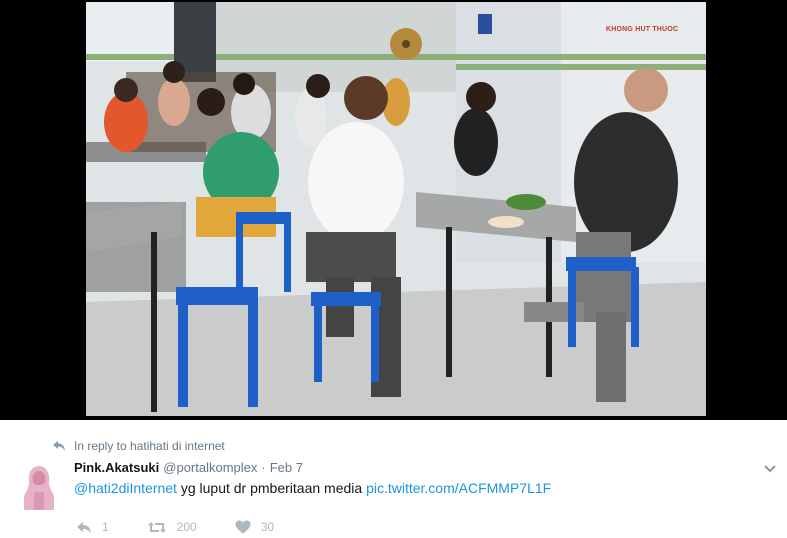 The width and height of the screenshot is (787, 538). Describe the element at coordinates (642, 29) in the screenshot. I see `no-smoking-sign: KHONG HUT THUOC` at that location.